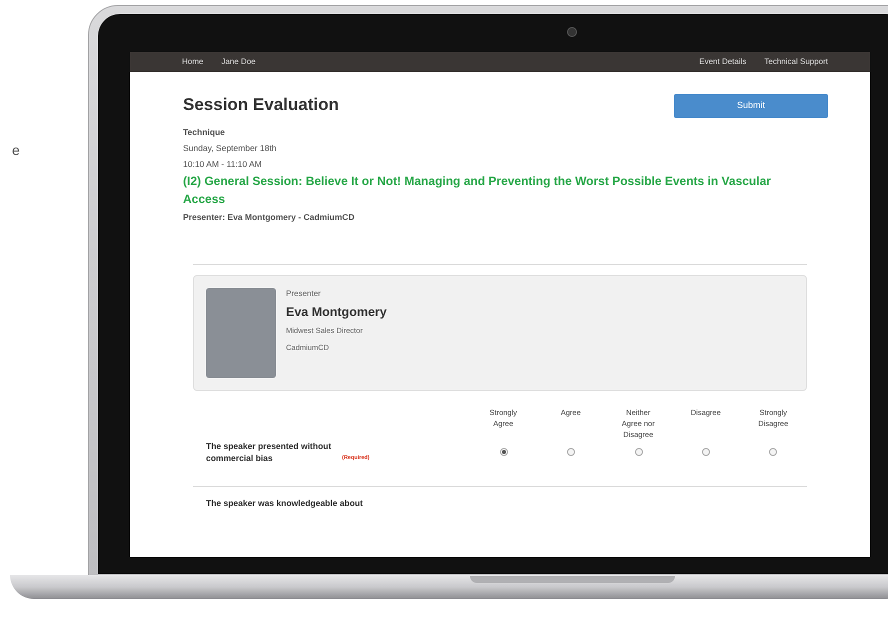 The width and height of the screenshot is (888, 638). Describe the element at coordinates (477, 190) in the screenshot. I see `session-title: (I2) General Session: Believe It or Not! Managing and Preventing the Worst Possible Events in Vascular Access` at that location.